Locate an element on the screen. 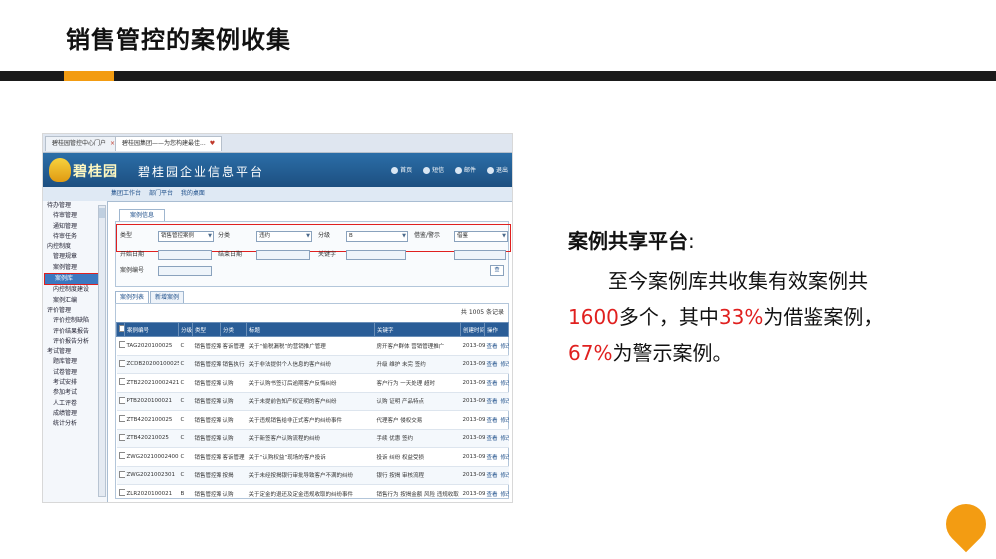 This screenshot has width=996, height=559. cell-title: 关于违规销售给非正式客户的纠纷事件 is located at coordinates (310, 420).